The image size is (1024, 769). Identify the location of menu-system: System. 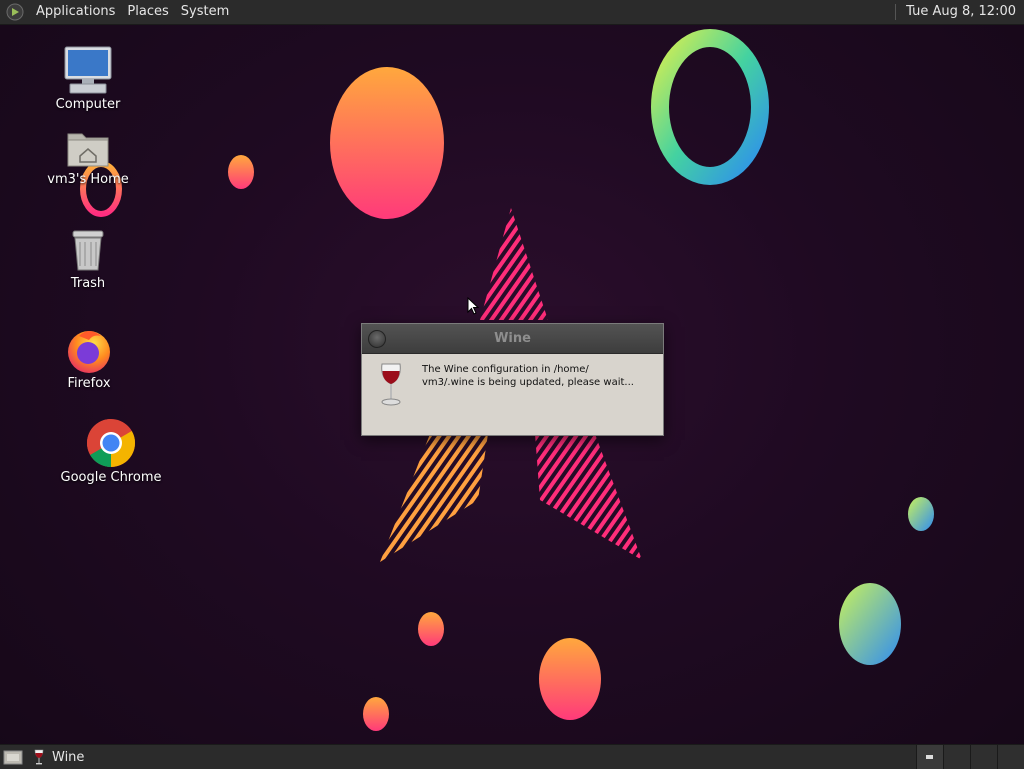
(205, 12).